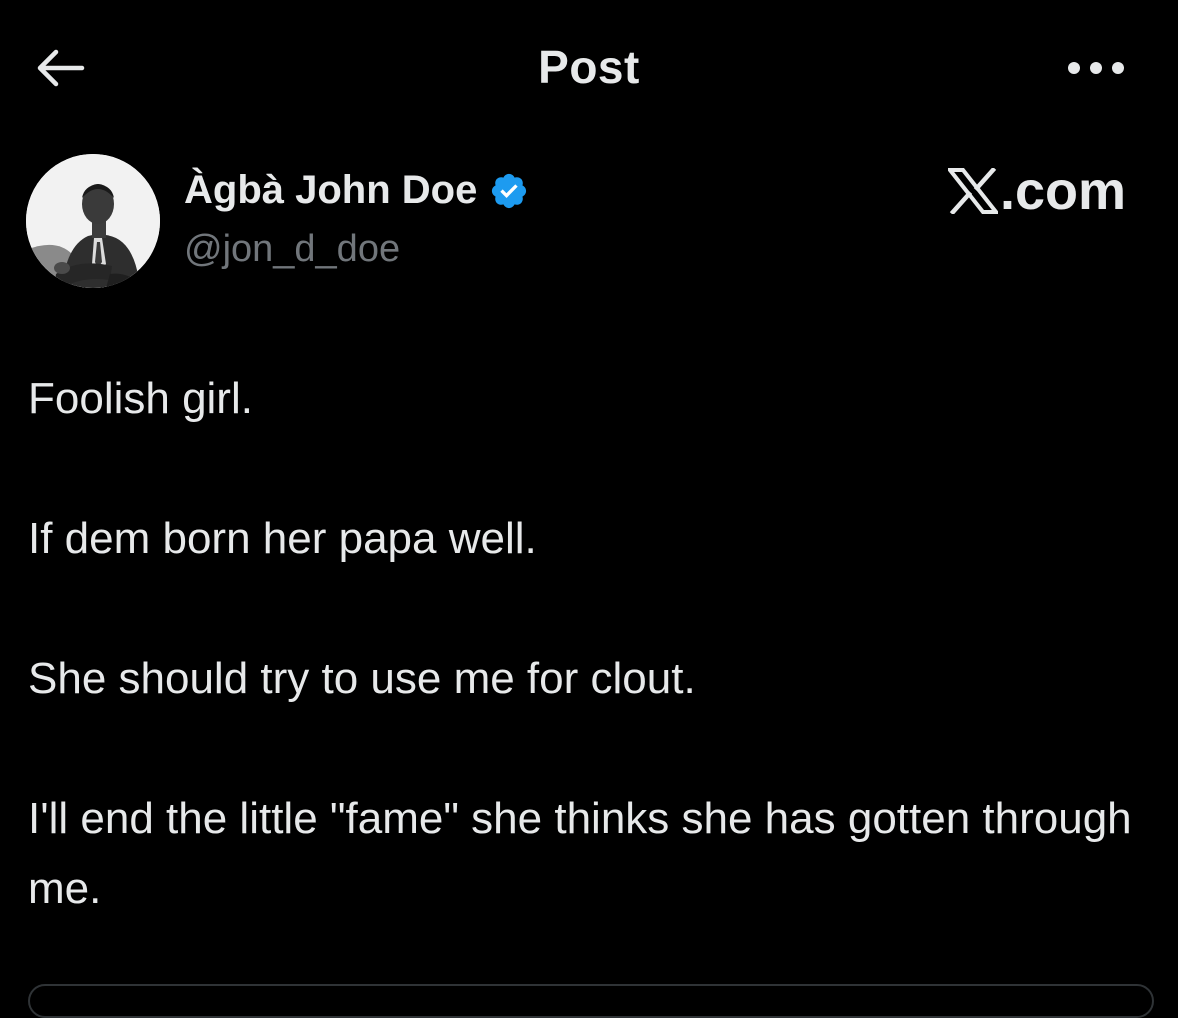 The image size is (1178, 1018). I want to click on verified-badge-icon, so click(509, 190).